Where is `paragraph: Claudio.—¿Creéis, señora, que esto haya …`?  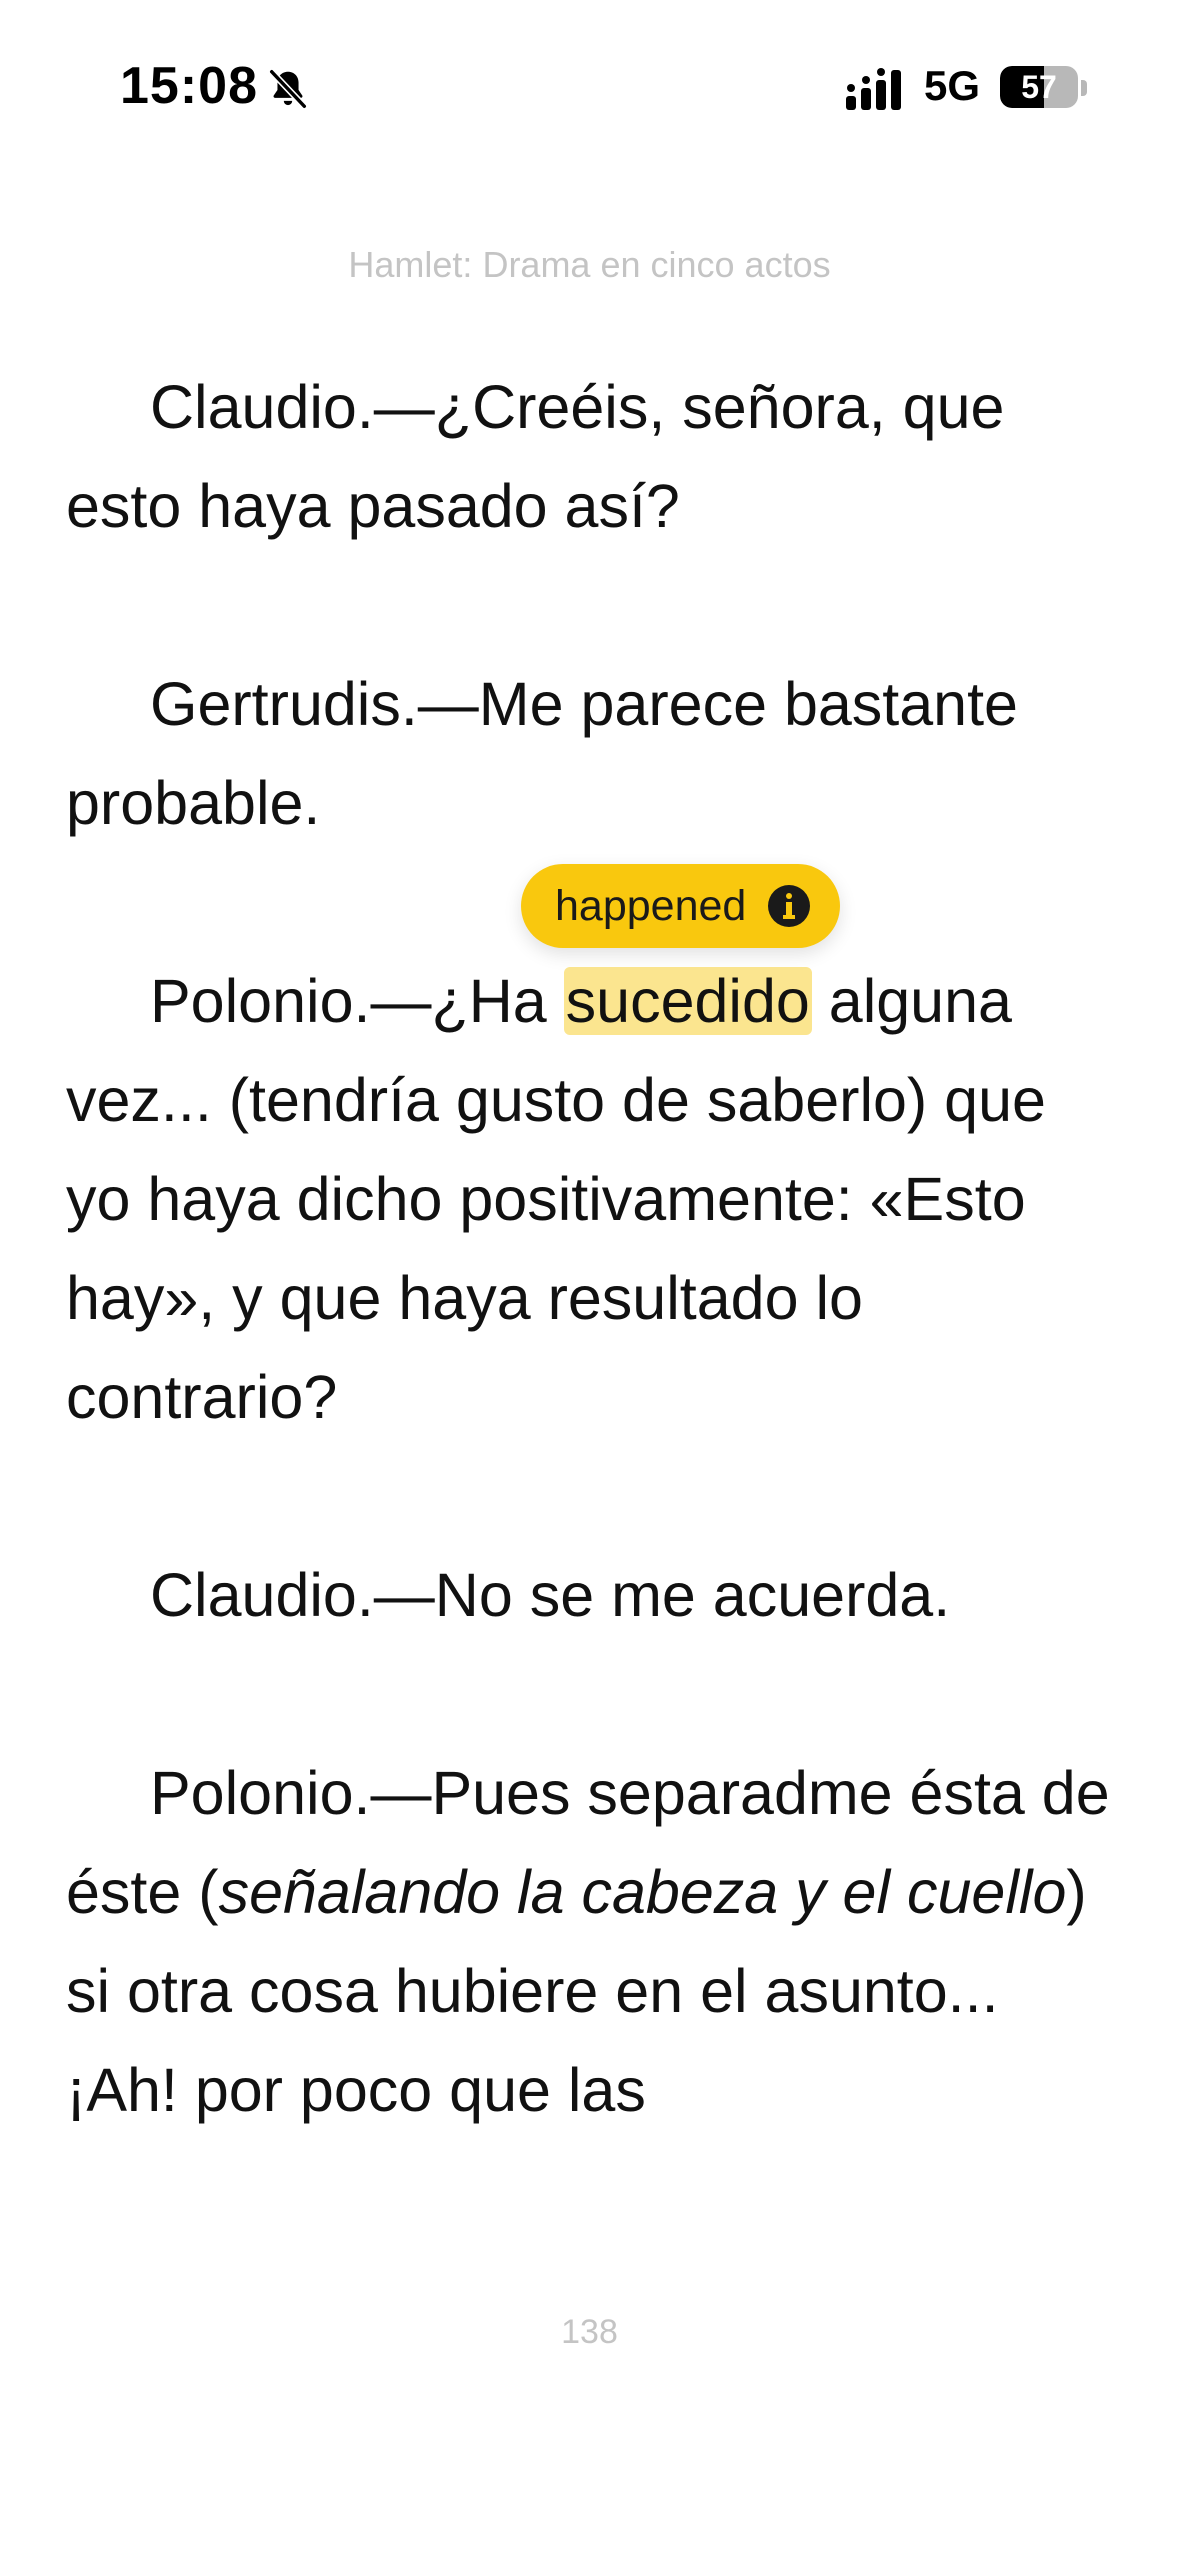 paragraph: Claudio.—¿Creéis, señora, que esto haya … is located at coordinates (596, 457).